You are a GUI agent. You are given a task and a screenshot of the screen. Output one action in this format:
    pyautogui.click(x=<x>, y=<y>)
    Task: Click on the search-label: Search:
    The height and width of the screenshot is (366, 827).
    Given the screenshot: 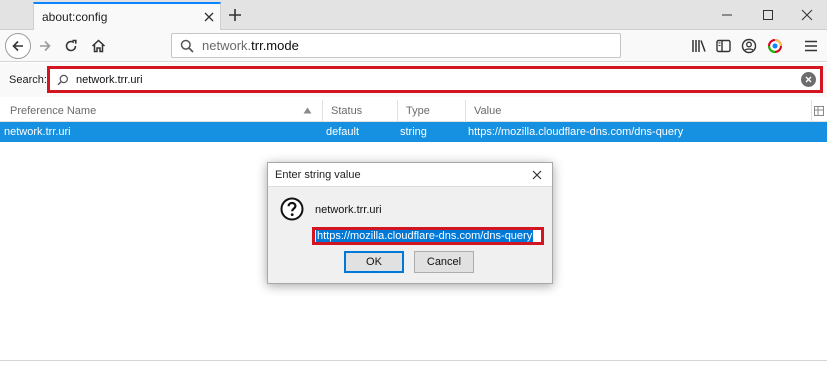 What is the action you would take?
    pyautogui.click(x=28, y=80)
    